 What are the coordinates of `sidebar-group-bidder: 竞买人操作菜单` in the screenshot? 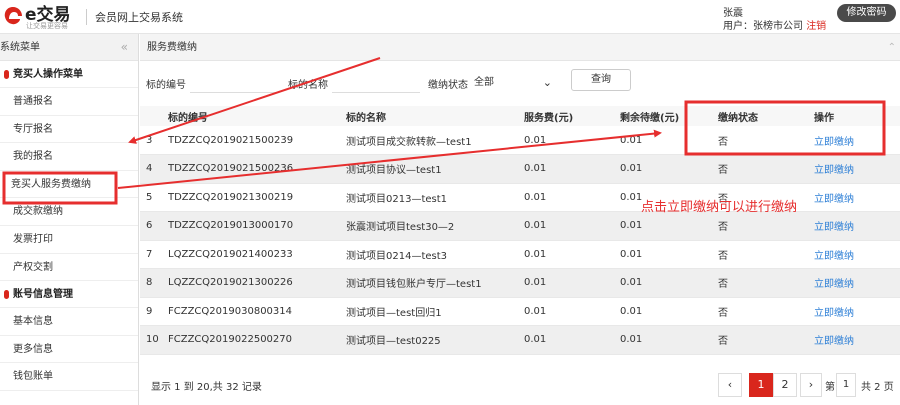 It's located at (69, 74).